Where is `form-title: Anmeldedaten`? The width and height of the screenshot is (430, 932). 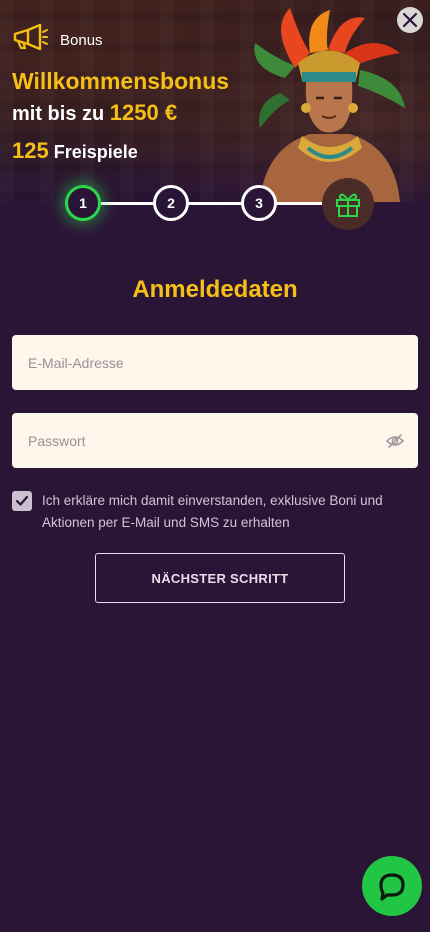 form-title: Anmeldedaten is located at coordinates (215, 289).